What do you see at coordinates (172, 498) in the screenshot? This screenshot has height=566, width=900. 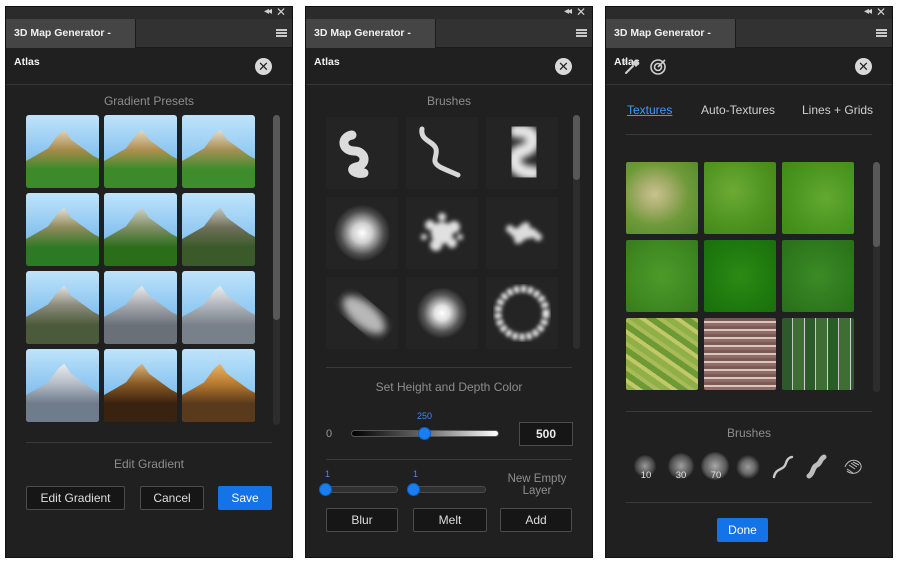 I see `cancel-button: Cancel` at bounding box center [172, 498].